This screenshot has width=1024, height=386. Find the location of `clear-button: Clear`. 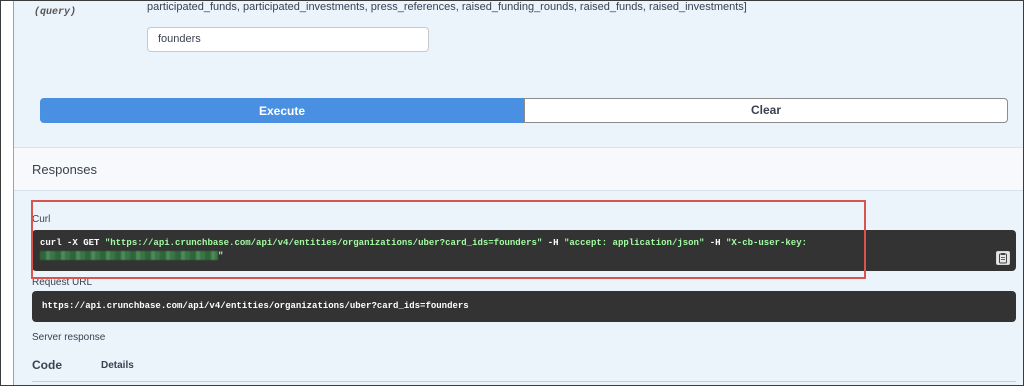

clear-button: Clear is located at coordinates (766, 110).